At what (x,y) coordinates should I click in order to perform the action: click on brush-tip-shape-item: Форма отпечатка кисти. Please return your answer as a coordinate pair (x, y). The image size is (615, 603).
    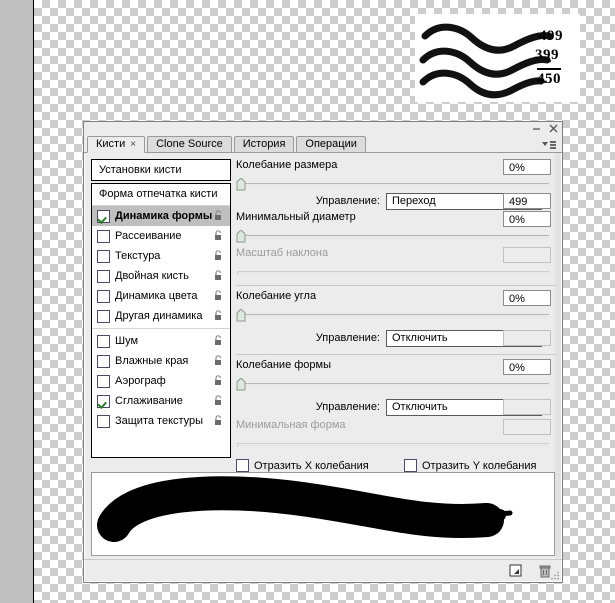
    Looking at the image, I should click on (161, 195).